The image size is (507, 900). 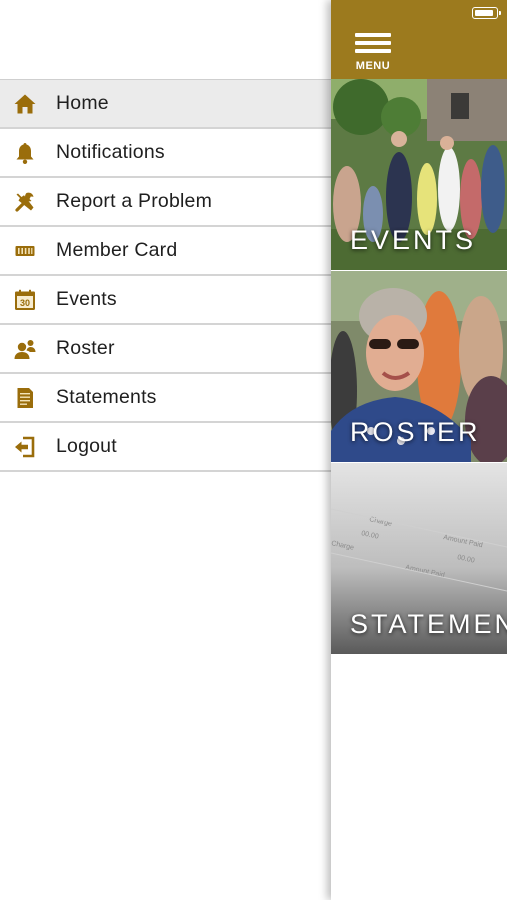 What do you see at coordinates (165, 349) in the screenshot?
I see `drawer-item-roster: Roster` at bounding box center [165, 349].